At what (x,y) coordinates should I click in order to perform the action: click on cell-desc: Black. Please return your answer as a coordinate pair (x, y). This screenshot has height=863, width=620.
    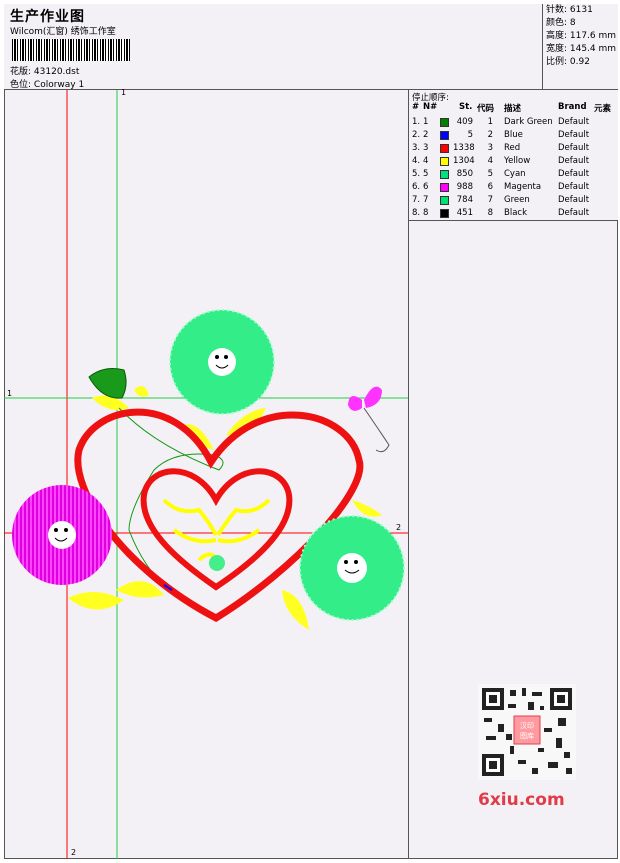
    Looking at the image, I should click on (515, 213).